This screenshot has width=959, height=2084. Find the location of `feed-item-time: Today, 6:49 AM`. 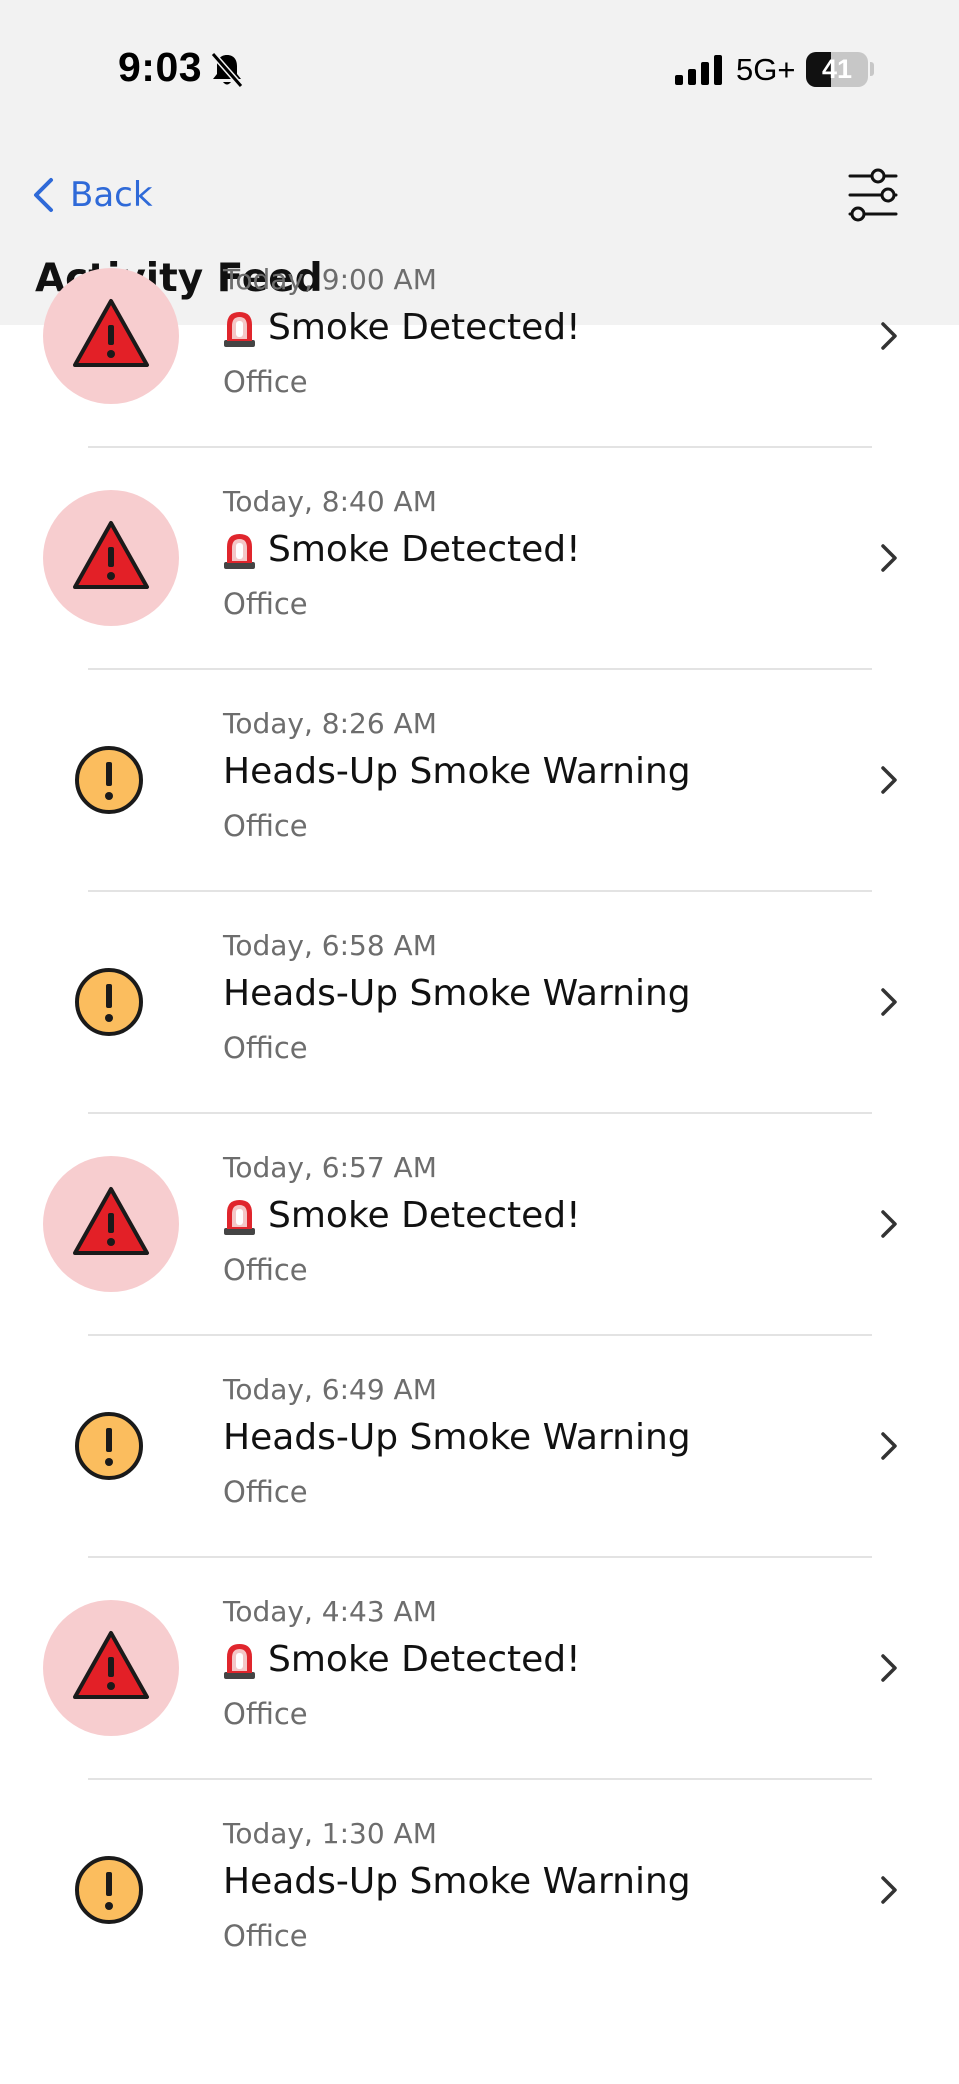

feed-item-time: Today, 6:49 AM is located at coordinates (330, 1389).